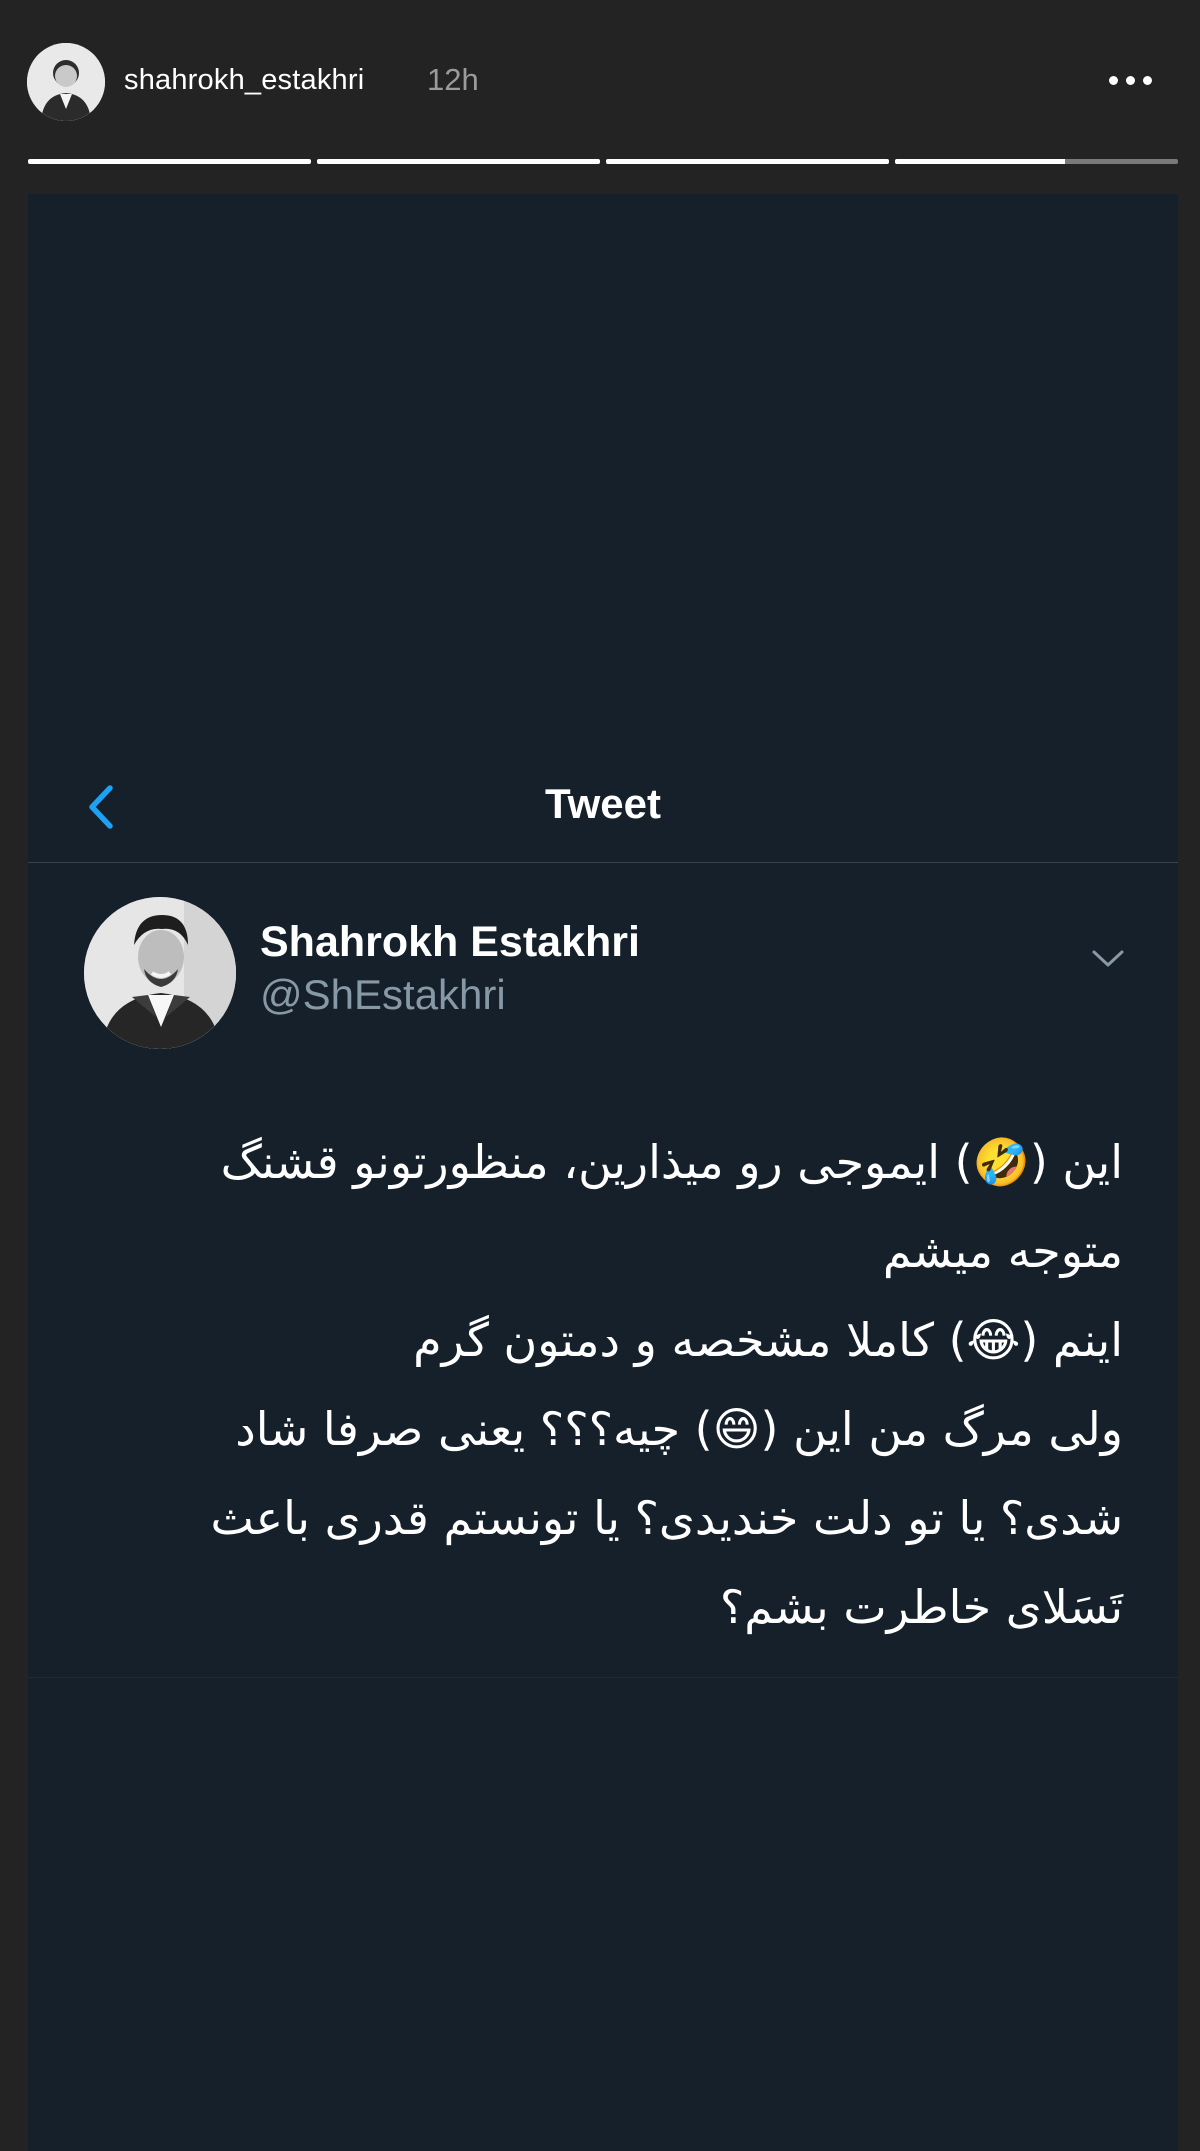 The width and height of the screenshot is (1200, 2151). I want to click on more-options-button, so click(1130, 80).